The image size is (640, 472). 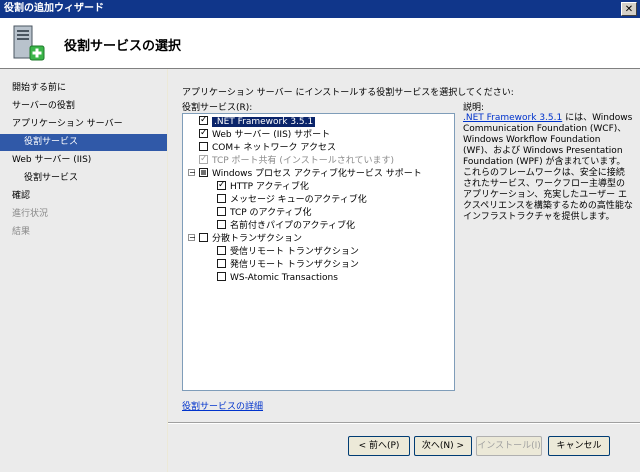 What do you see at coordinates (404, 423) in the screenshot?
I see `button-separator` at bounding box center [404, 423].